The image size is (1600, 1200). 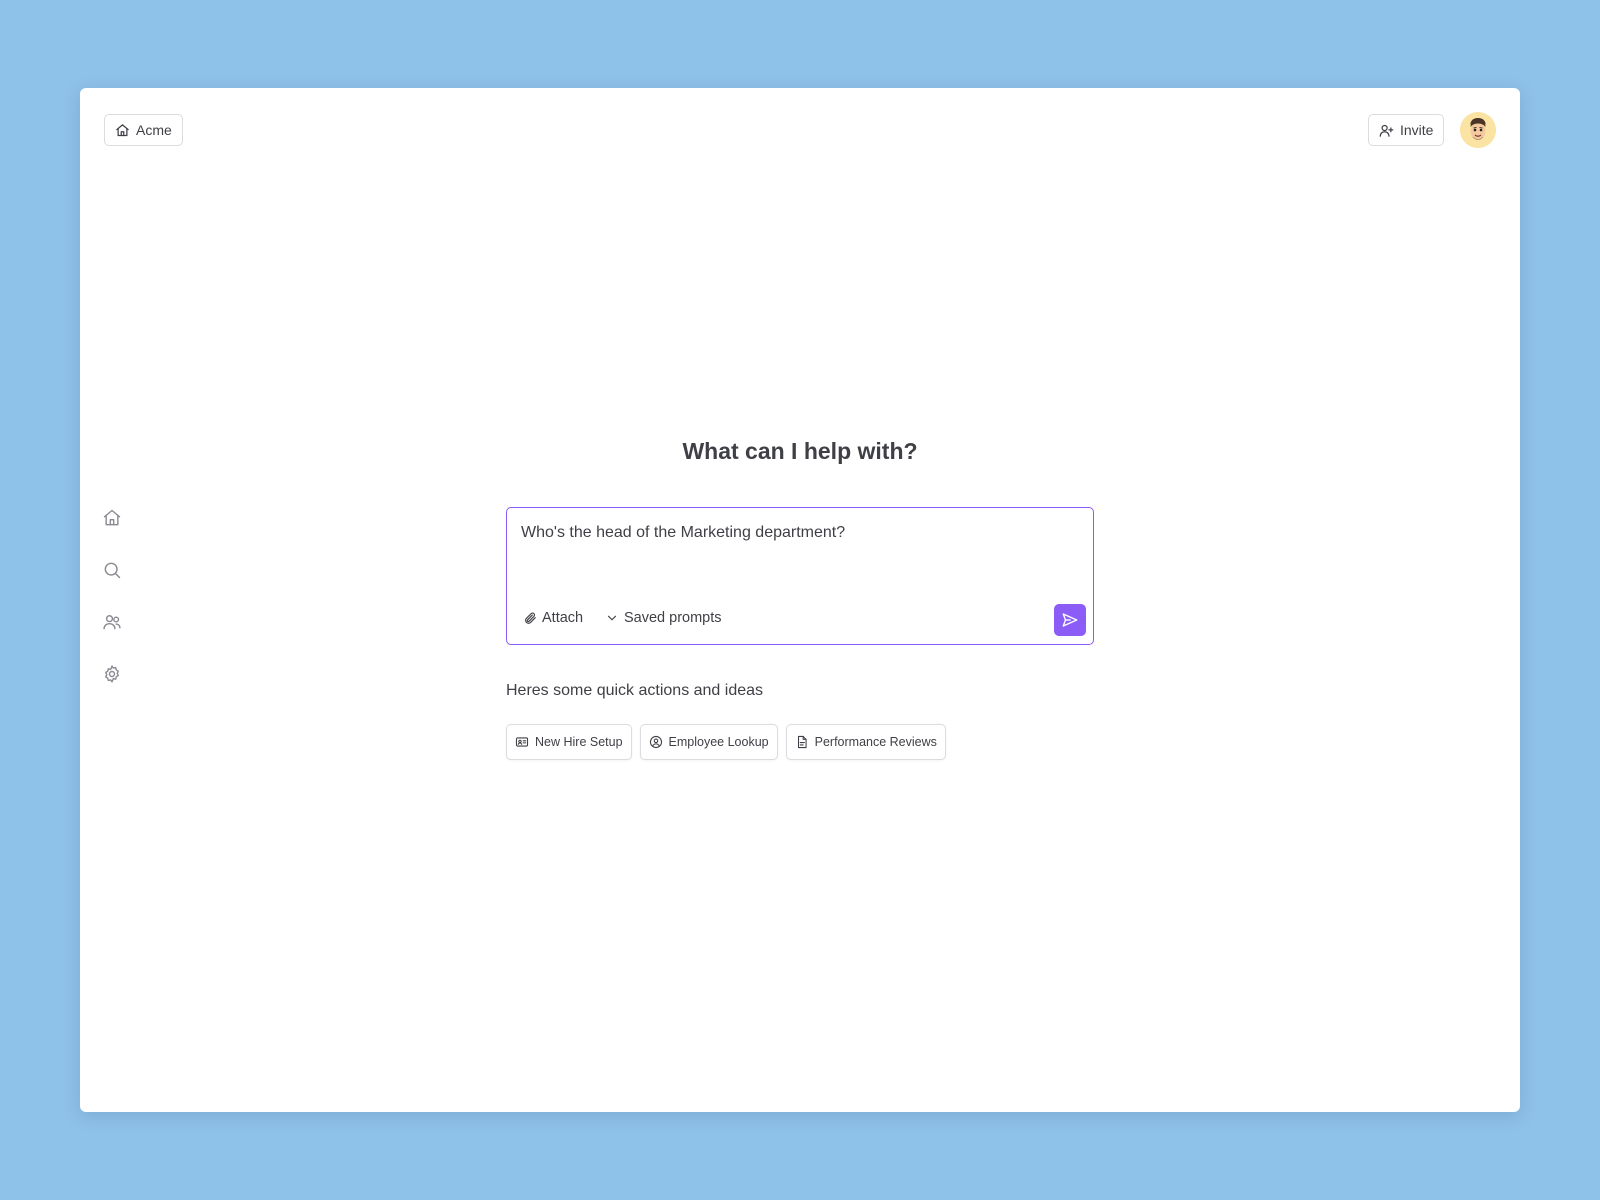 I want to click on id-card-icon, so click(x=522, y=742).